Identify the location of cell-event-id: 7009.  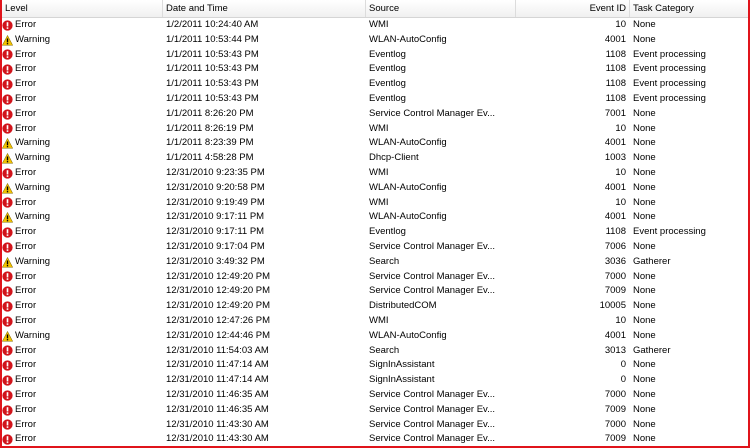
(615, 291).